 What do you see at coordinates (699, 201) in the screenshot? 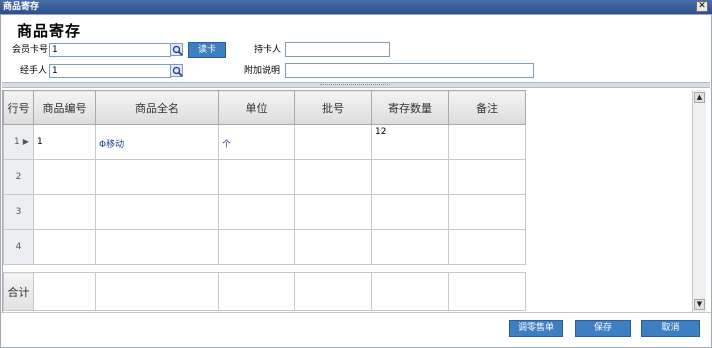
I see `vertical-scrollbar: ▲ ▼` at bounding box center [699, 201].